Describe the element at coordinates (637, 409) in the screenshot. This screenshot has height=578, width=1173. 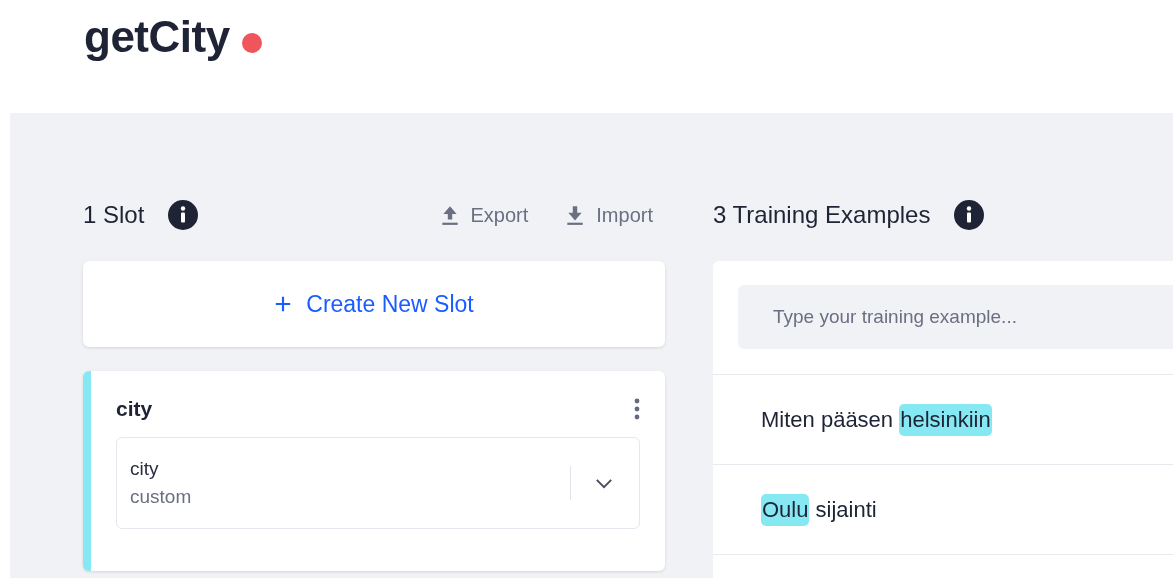
I see `more-icon` at that location.